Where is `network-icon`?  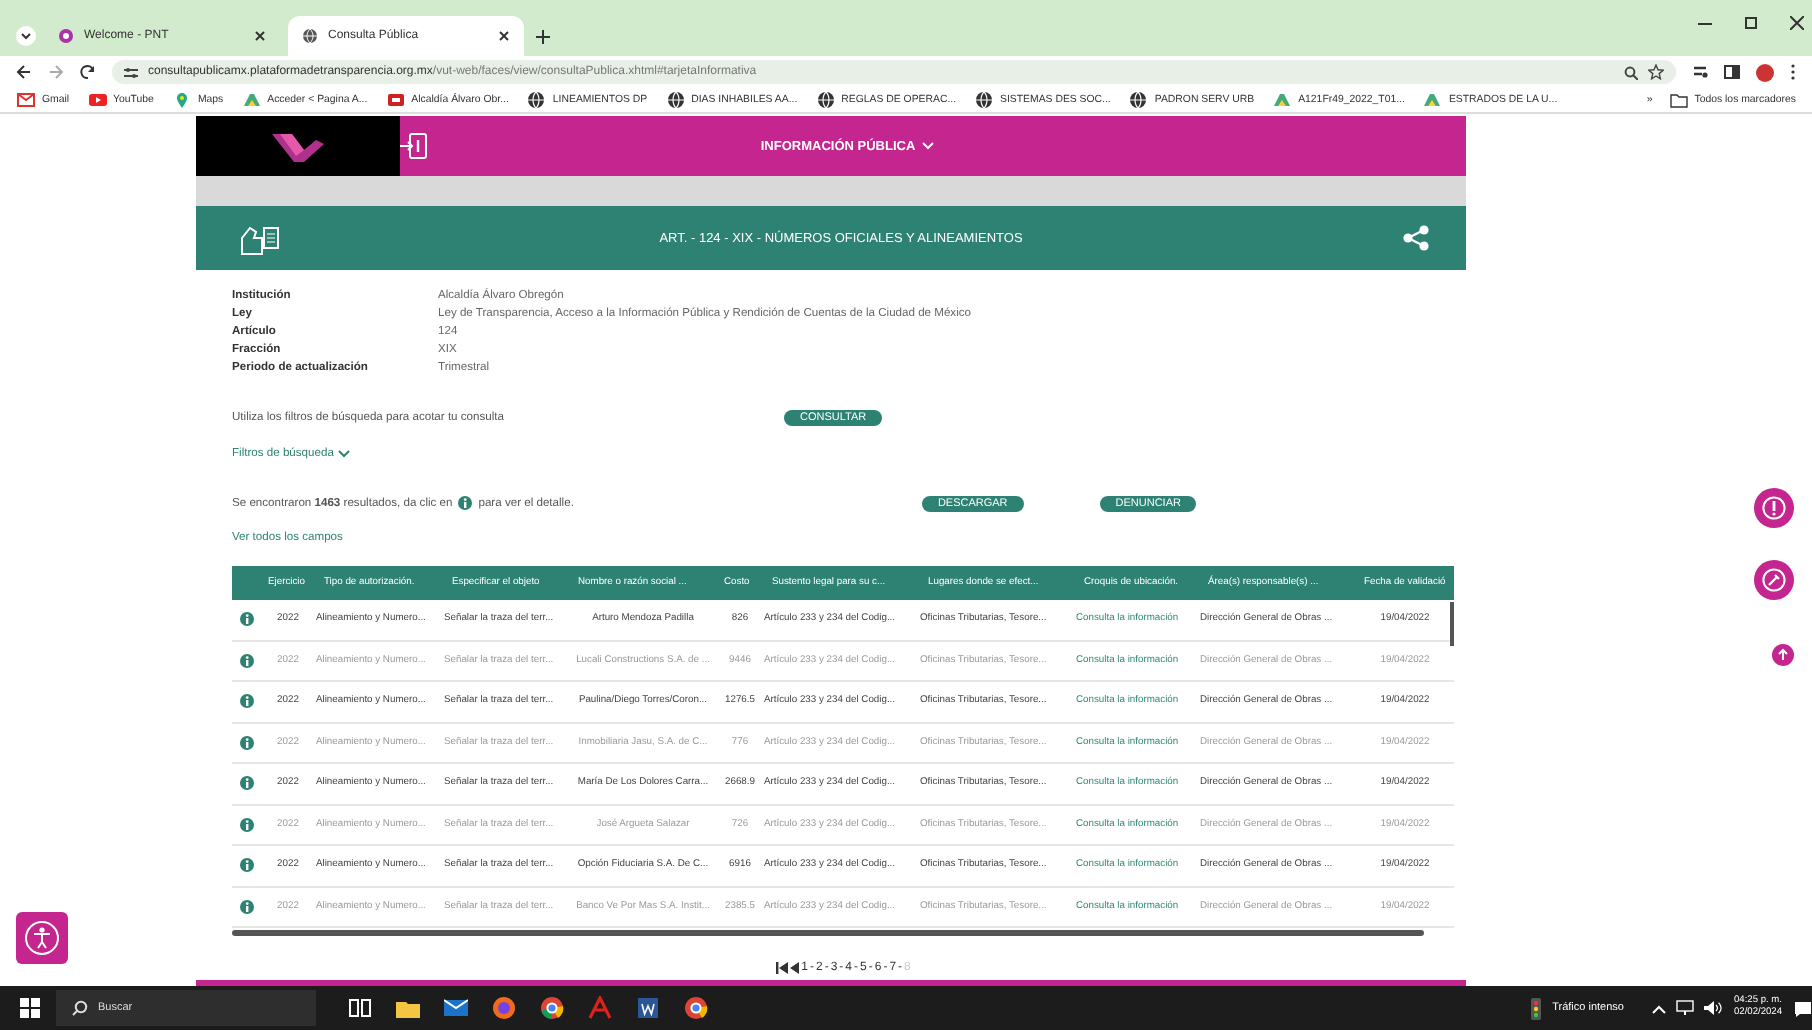
network-icon is located at coordinates (1684, 1008).